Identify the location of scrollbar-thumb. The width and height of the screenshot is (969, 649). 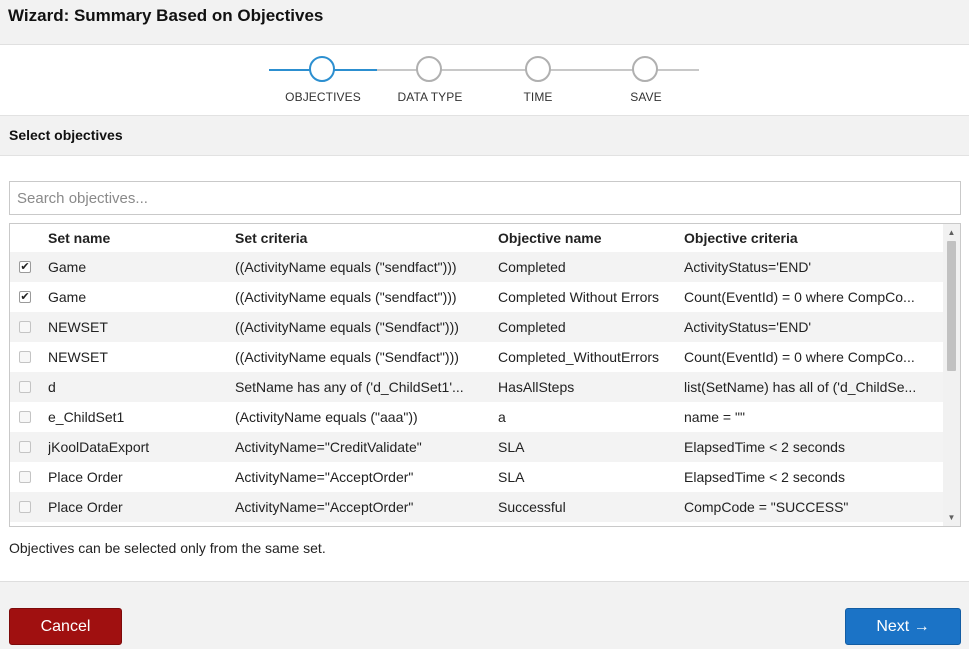
(951, 306).